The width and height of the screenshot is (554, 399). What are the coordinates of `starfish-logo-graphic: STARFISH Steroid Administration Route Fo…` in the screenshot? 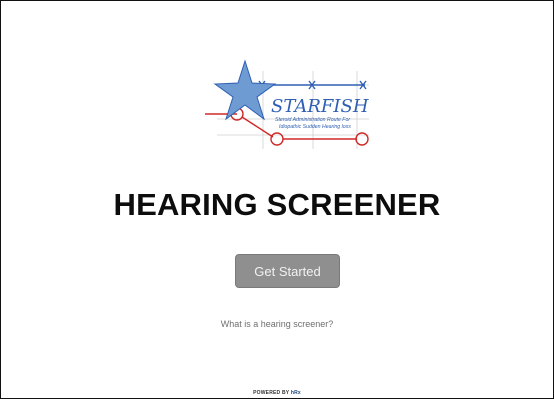 It's located at (287, 104).